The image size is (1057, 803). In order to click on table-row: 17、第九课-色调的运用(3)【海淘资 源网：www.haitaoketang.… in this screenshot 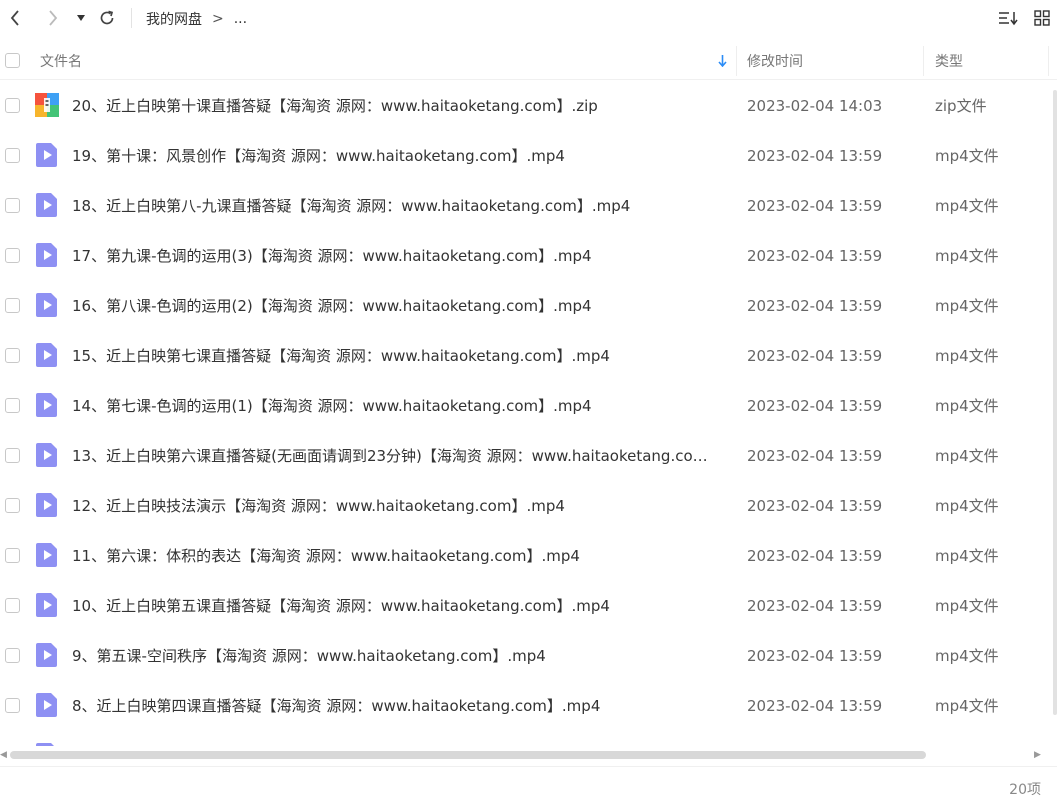, I will do `click(525, 256)`.